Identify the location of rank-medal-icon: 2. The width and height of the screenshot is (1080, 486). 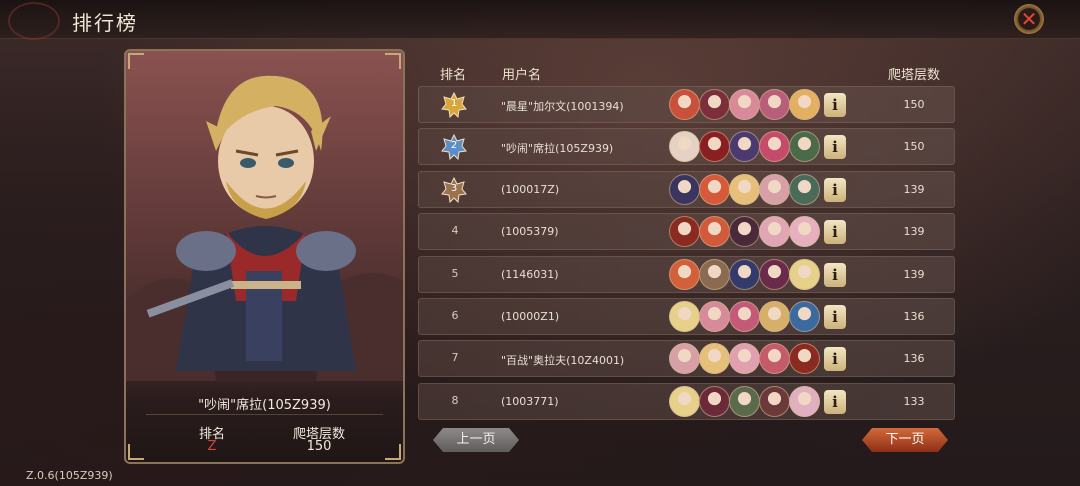
(454, 147).